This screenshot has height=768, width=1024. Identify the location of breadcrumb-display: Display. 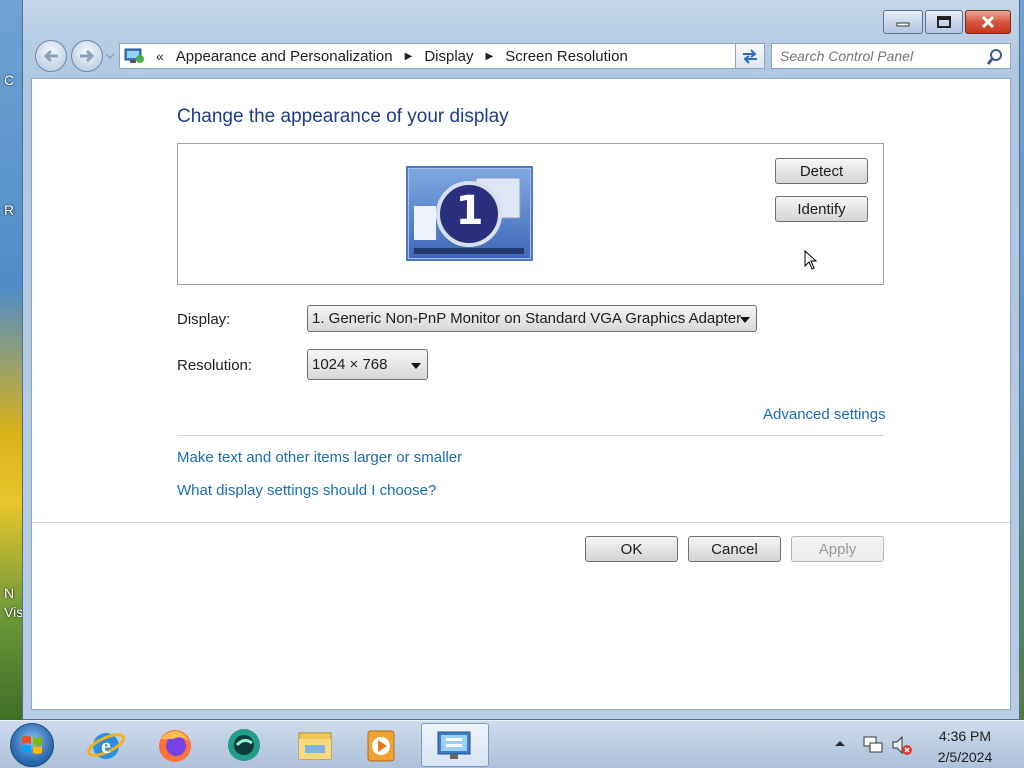
(448, 56).